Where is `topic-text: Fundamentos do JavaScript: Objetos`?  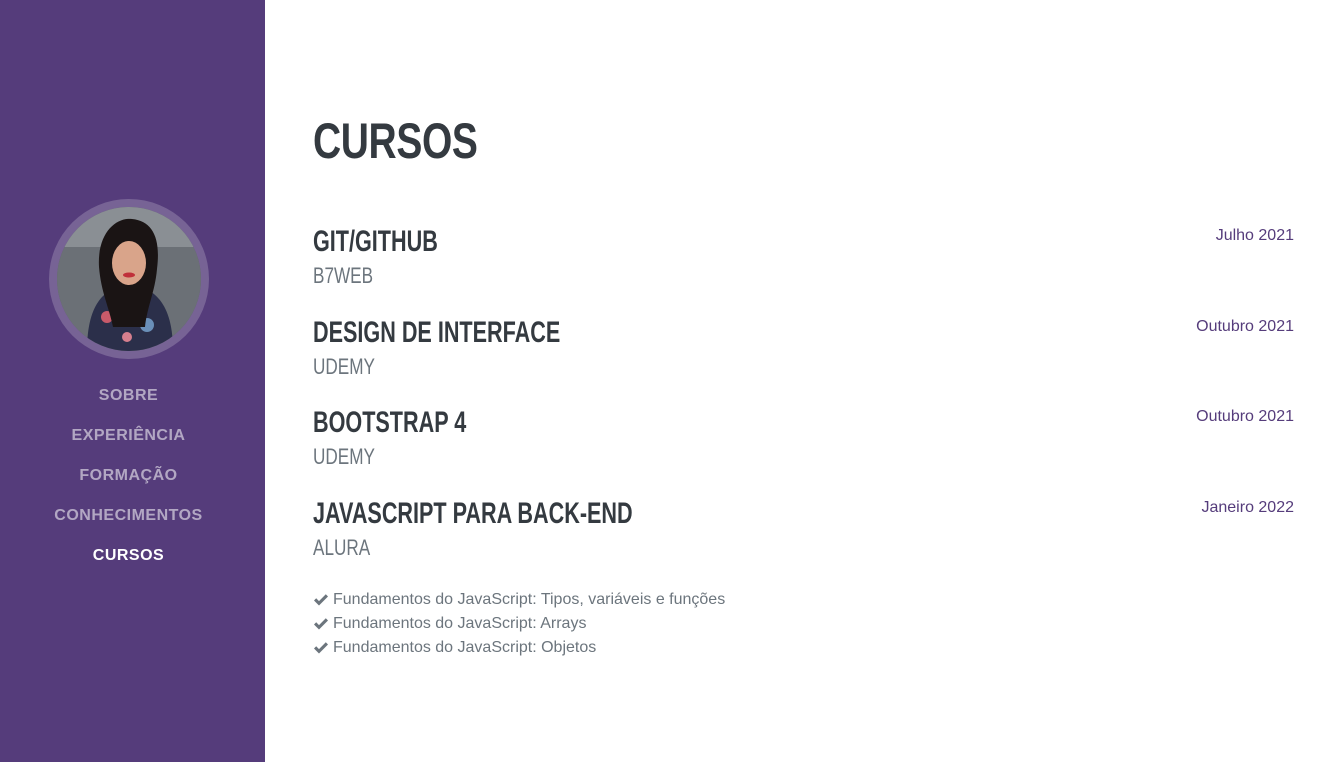
topic-text: Fundamentos do JavaScript: Objetos is located at coordinates (465, 647).